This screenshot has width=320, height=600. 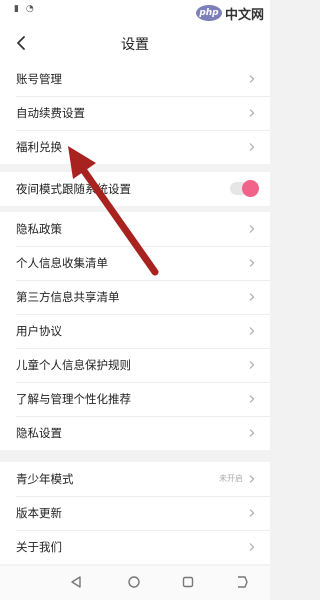 What do you see at coordinates (39, 147) in the screenshot?
I see `setting-label: 福利兑换` at bounding box center [39, 147].